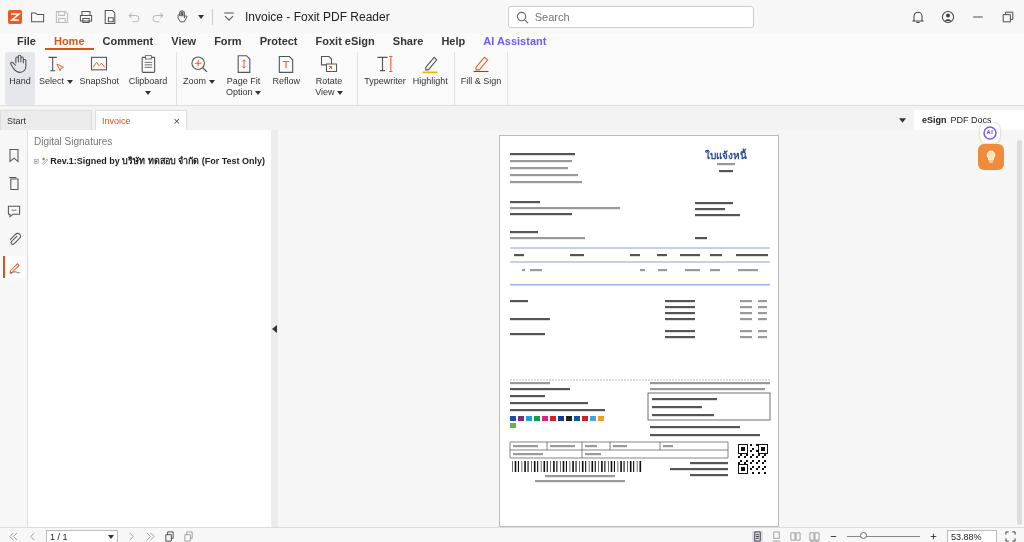 Image resolution: width=1024 pixels, height=542 pixels. What do you see at coordinates (430, 64) in the screenshot?
I see `pen-icon` at bounding box center [430, 64].